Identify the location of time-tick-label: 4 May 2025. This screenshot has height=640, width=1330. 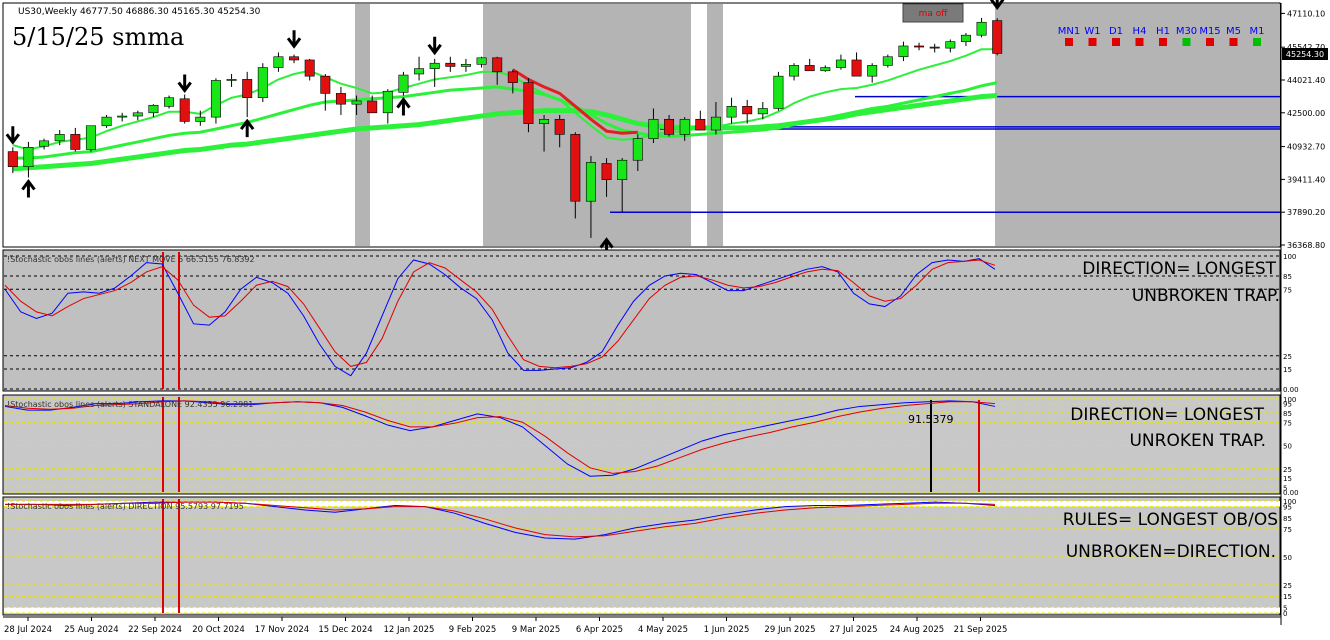
(663, 630).